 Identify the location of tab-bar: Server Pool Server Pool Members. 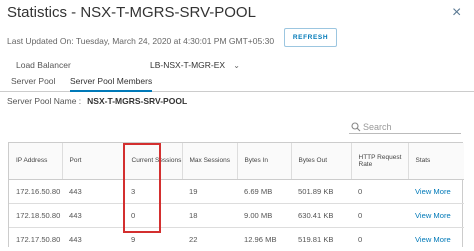
(237, 83).